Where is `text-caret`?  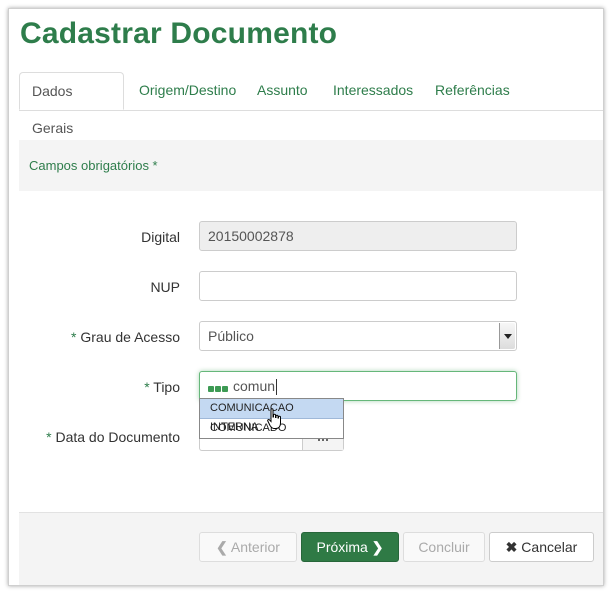
text-caret is located at coordinates (277, 387).